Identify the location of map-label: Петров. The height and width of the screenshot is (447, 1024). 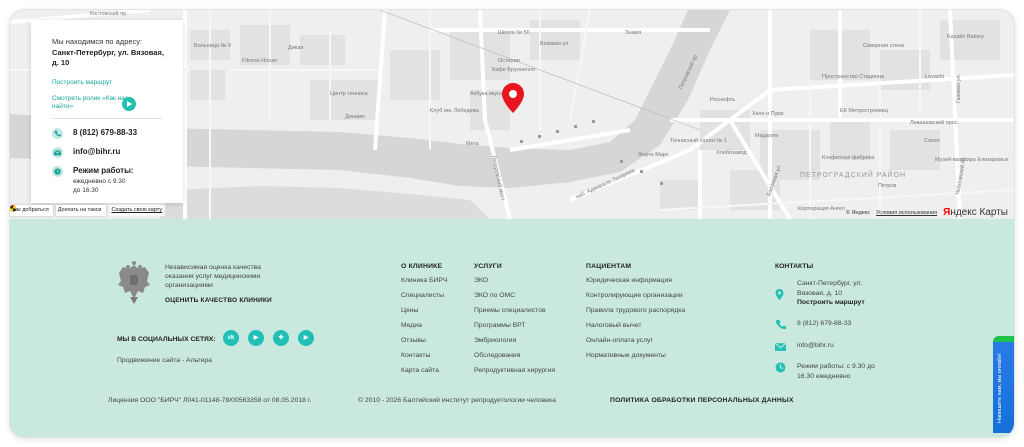
(887, 186).